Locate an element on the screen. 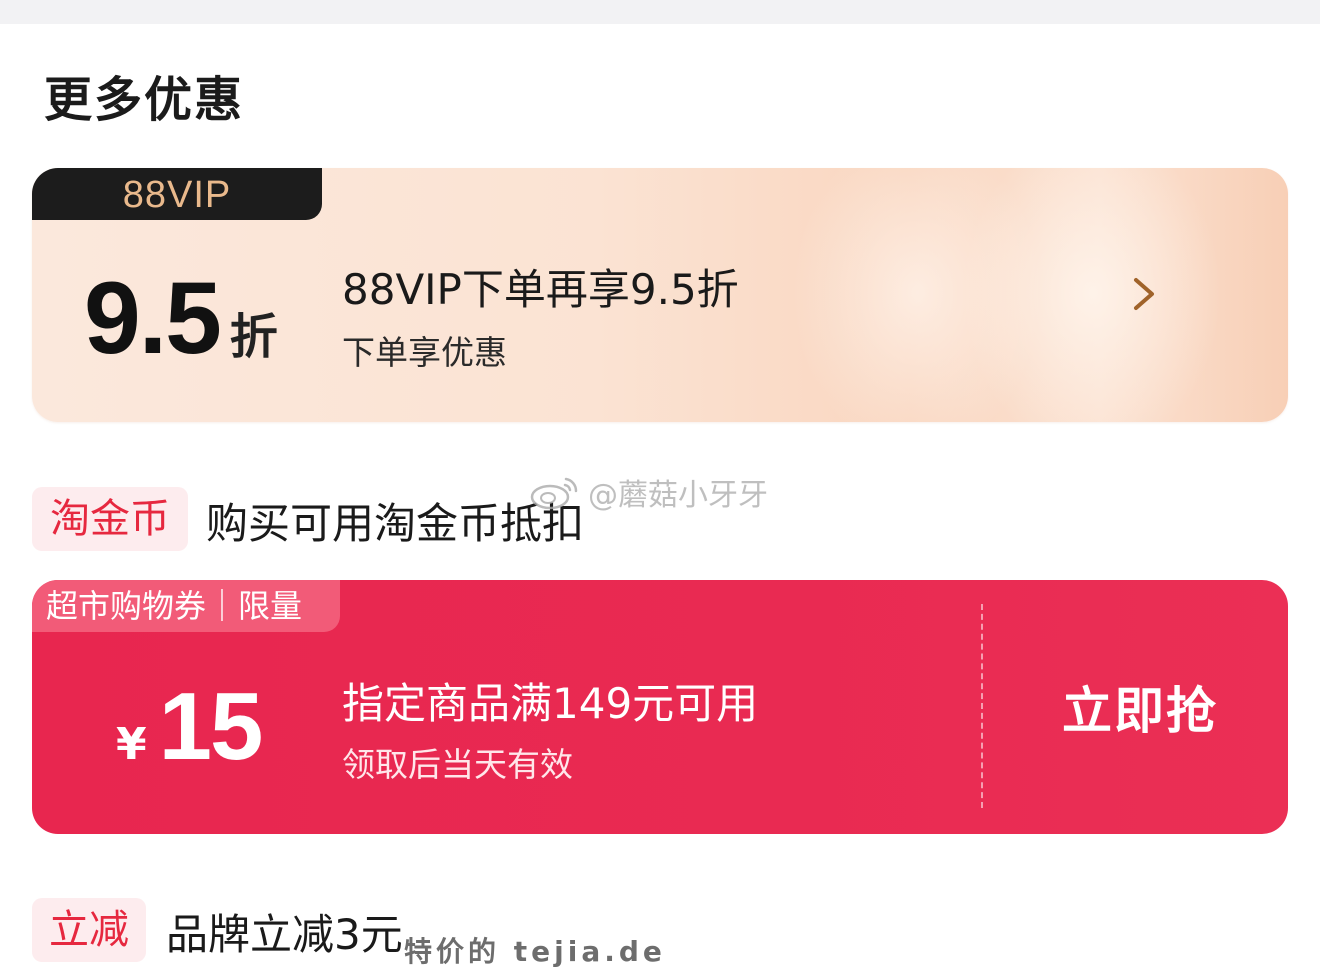  site-watermark: 特价的 tejia.de is located at coordinates (535, 951).